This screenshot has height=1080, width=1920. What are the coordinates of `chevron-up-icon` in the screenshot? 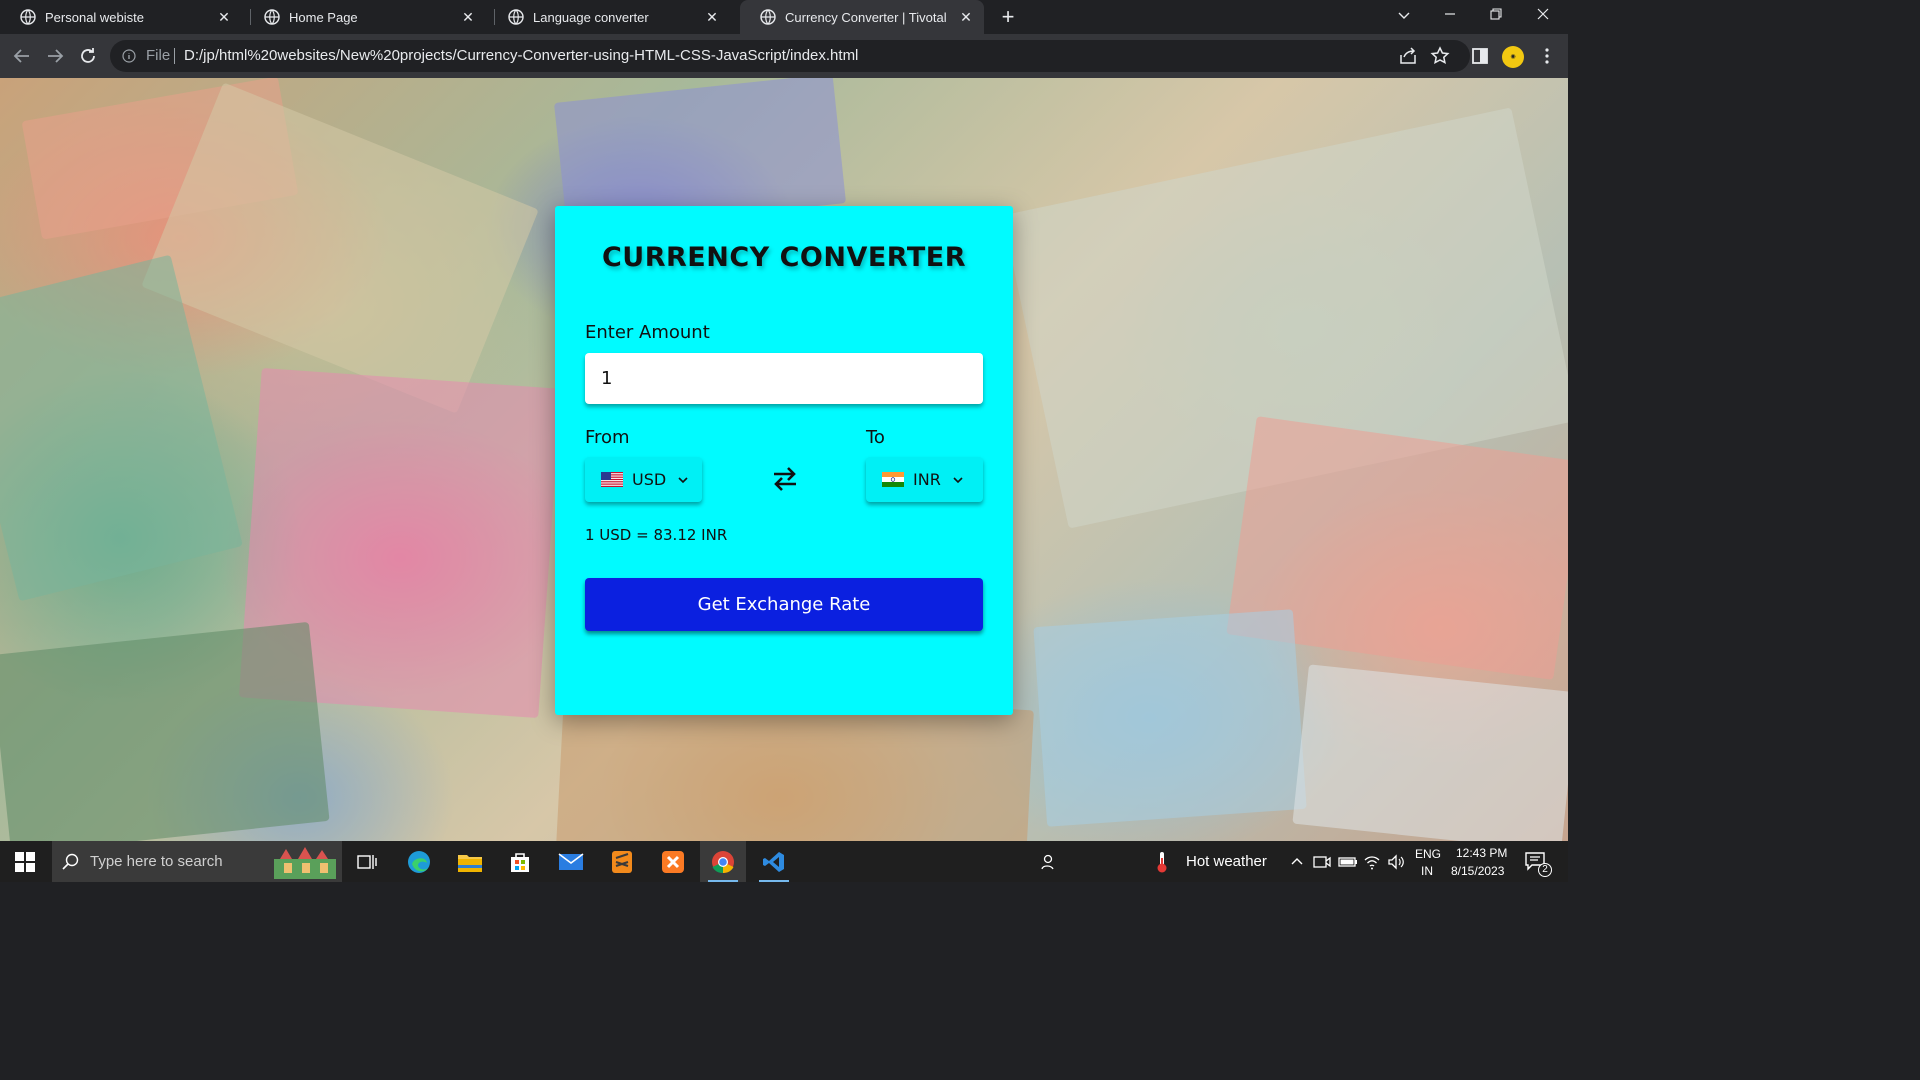 It's located at (1297, 861).